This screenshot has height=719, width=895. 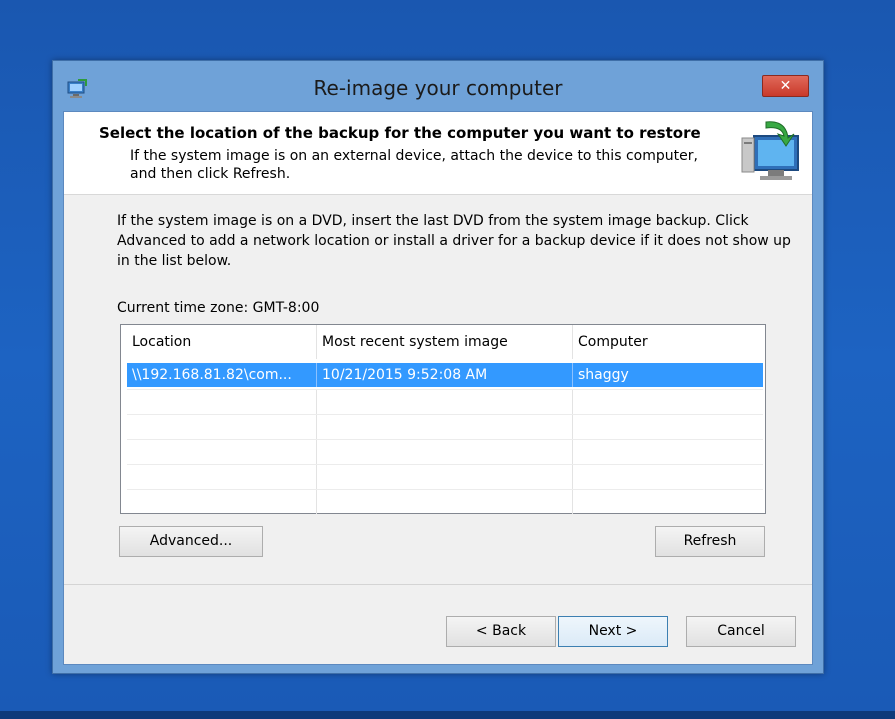 What do you see at coordinates (710, 541) in the screenshot?
I see `refresh-button: Refresh` at bounding box center [710, 541].